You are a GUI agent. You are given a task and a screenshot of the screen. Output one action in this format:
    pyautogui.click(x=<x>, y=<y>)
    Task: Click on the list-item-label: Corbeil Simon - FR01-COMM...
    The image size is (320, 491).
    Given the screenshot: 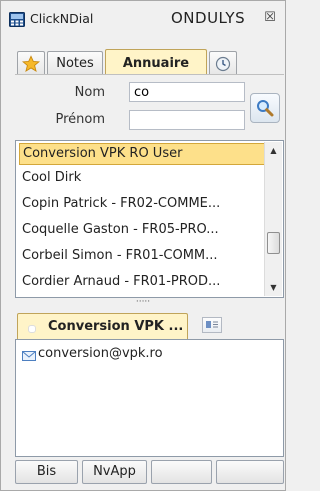 What is the action you would take?
    pyautogui.click(x=120, y=255)
    